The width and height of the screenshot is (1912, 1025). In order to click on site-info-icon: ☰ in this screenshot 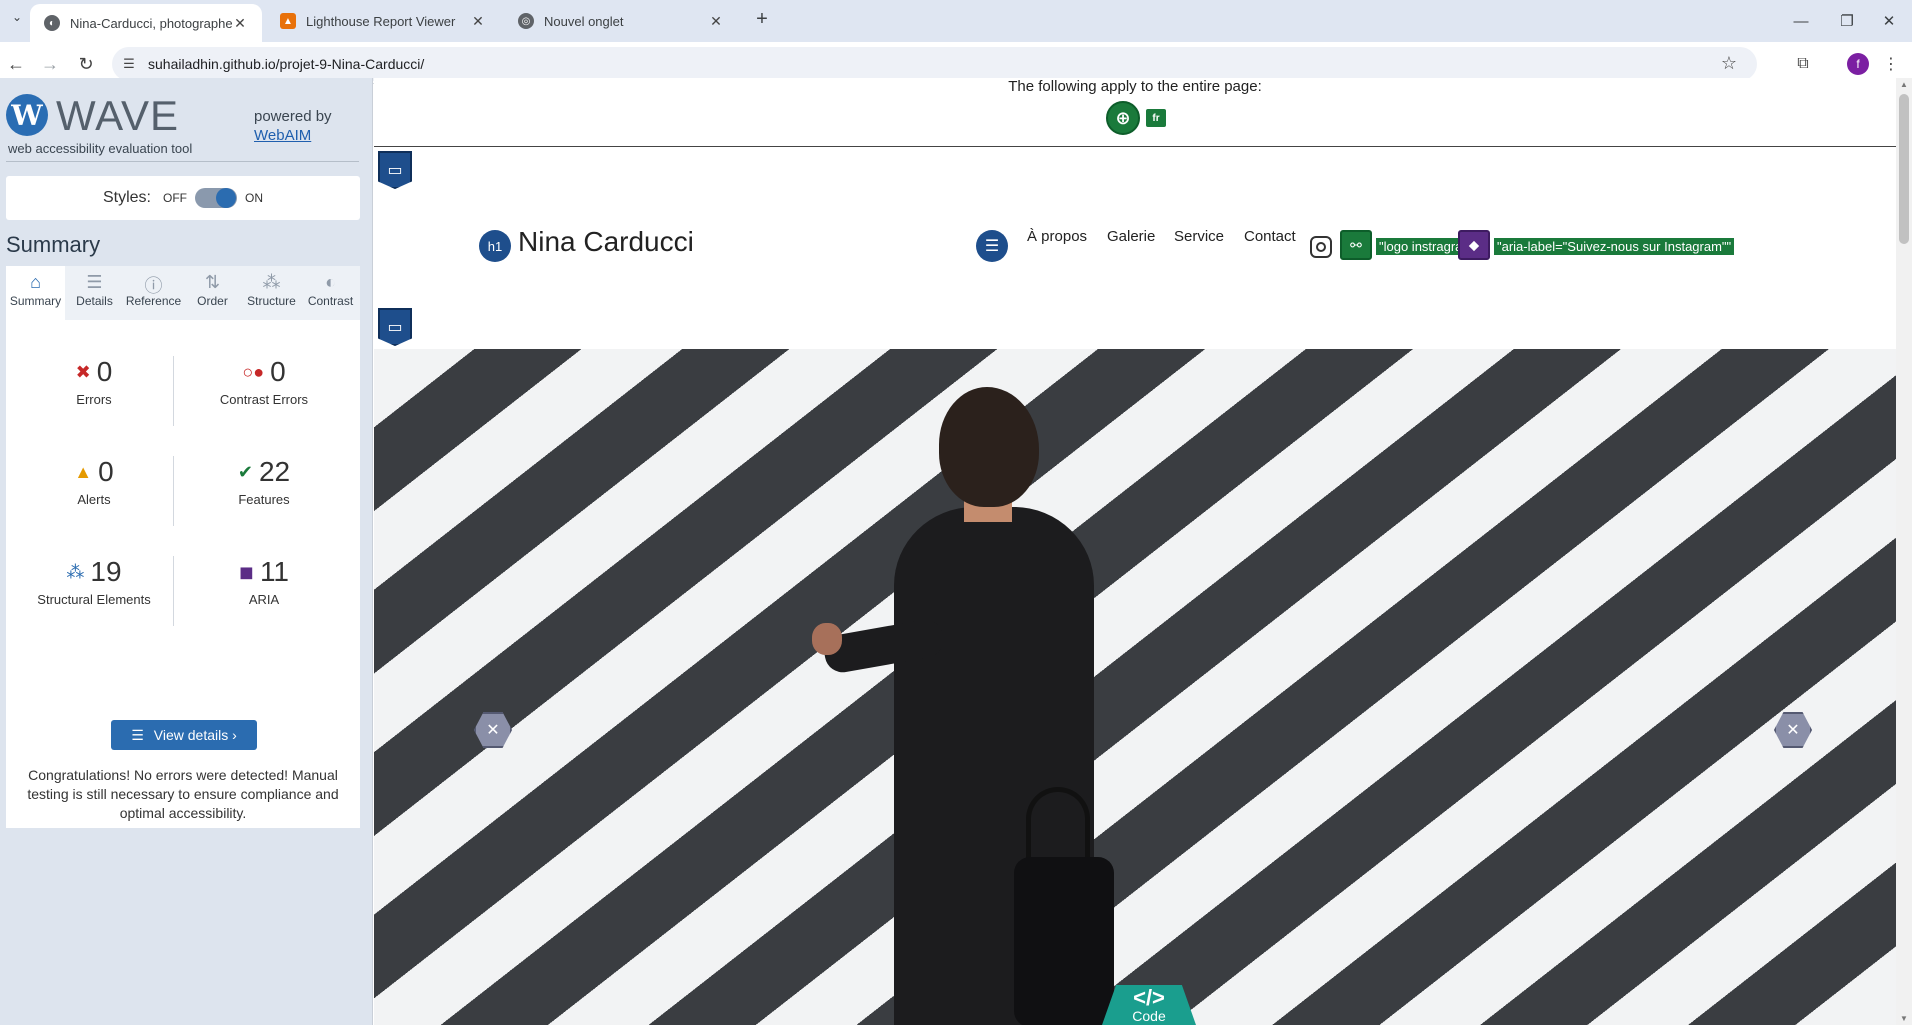, I will do `click(129, 64)`.